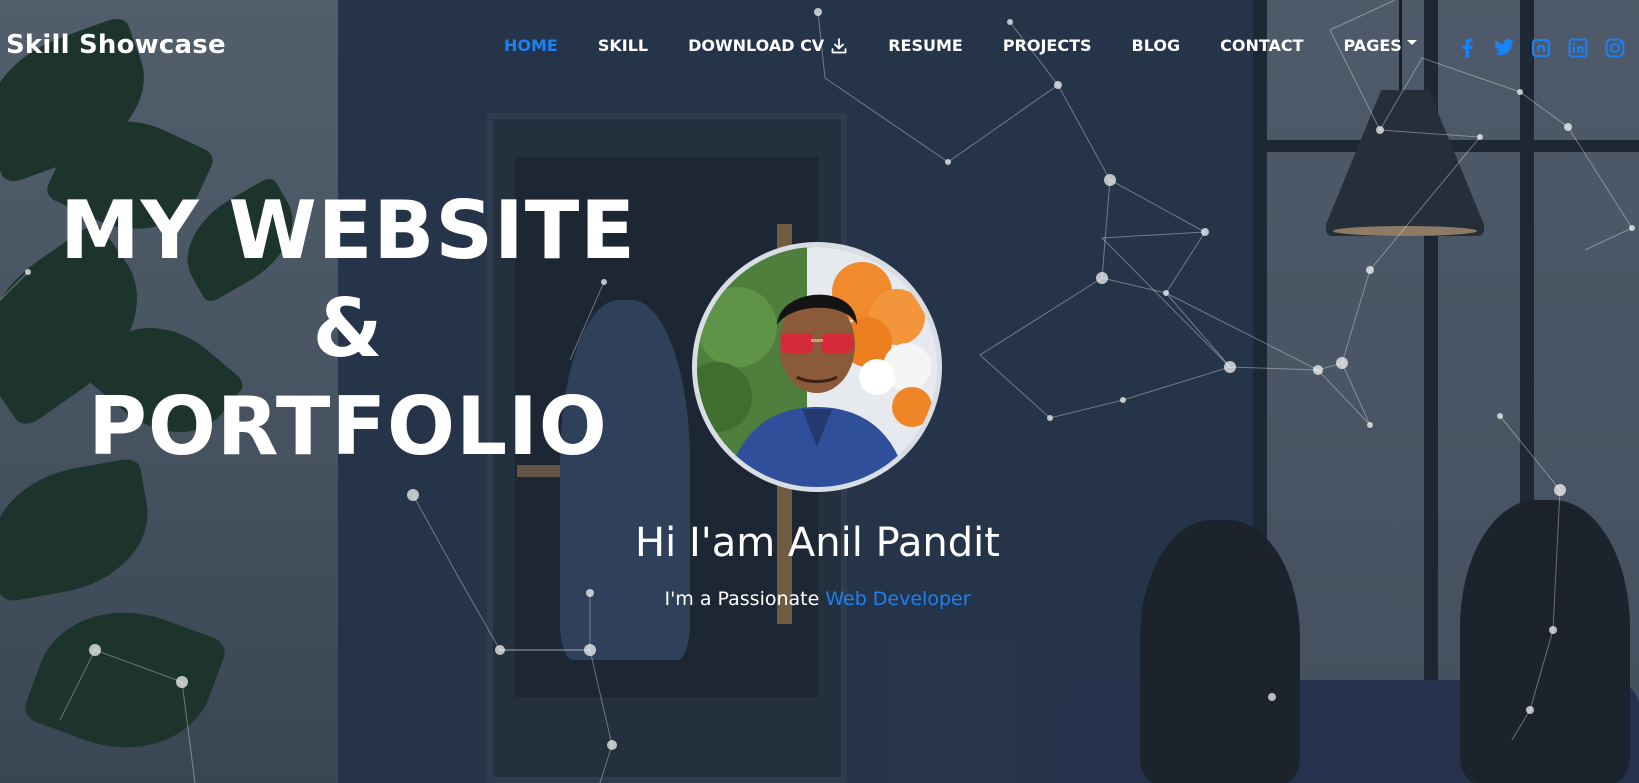  I want to click on nav-projects-label: PROJECTS, so click(1047, 45).